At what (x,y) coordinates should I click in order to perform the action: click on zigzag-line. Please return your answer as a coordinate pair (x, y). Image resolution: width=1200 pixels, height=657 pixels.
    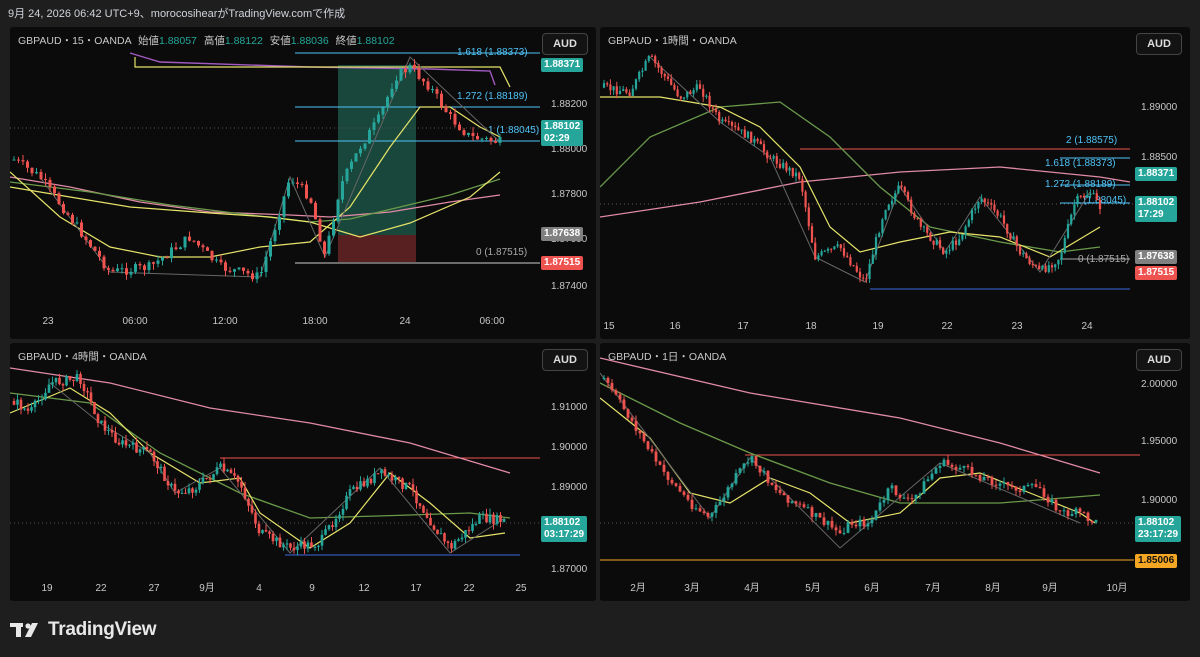
    Looking at the image, I should click on (277, 468).